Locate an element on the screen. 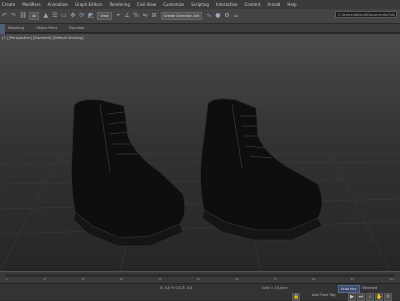 The width and height of the screenshot is (400, 301). menu-item: Graph Editors is located at coordinates (88, 4).